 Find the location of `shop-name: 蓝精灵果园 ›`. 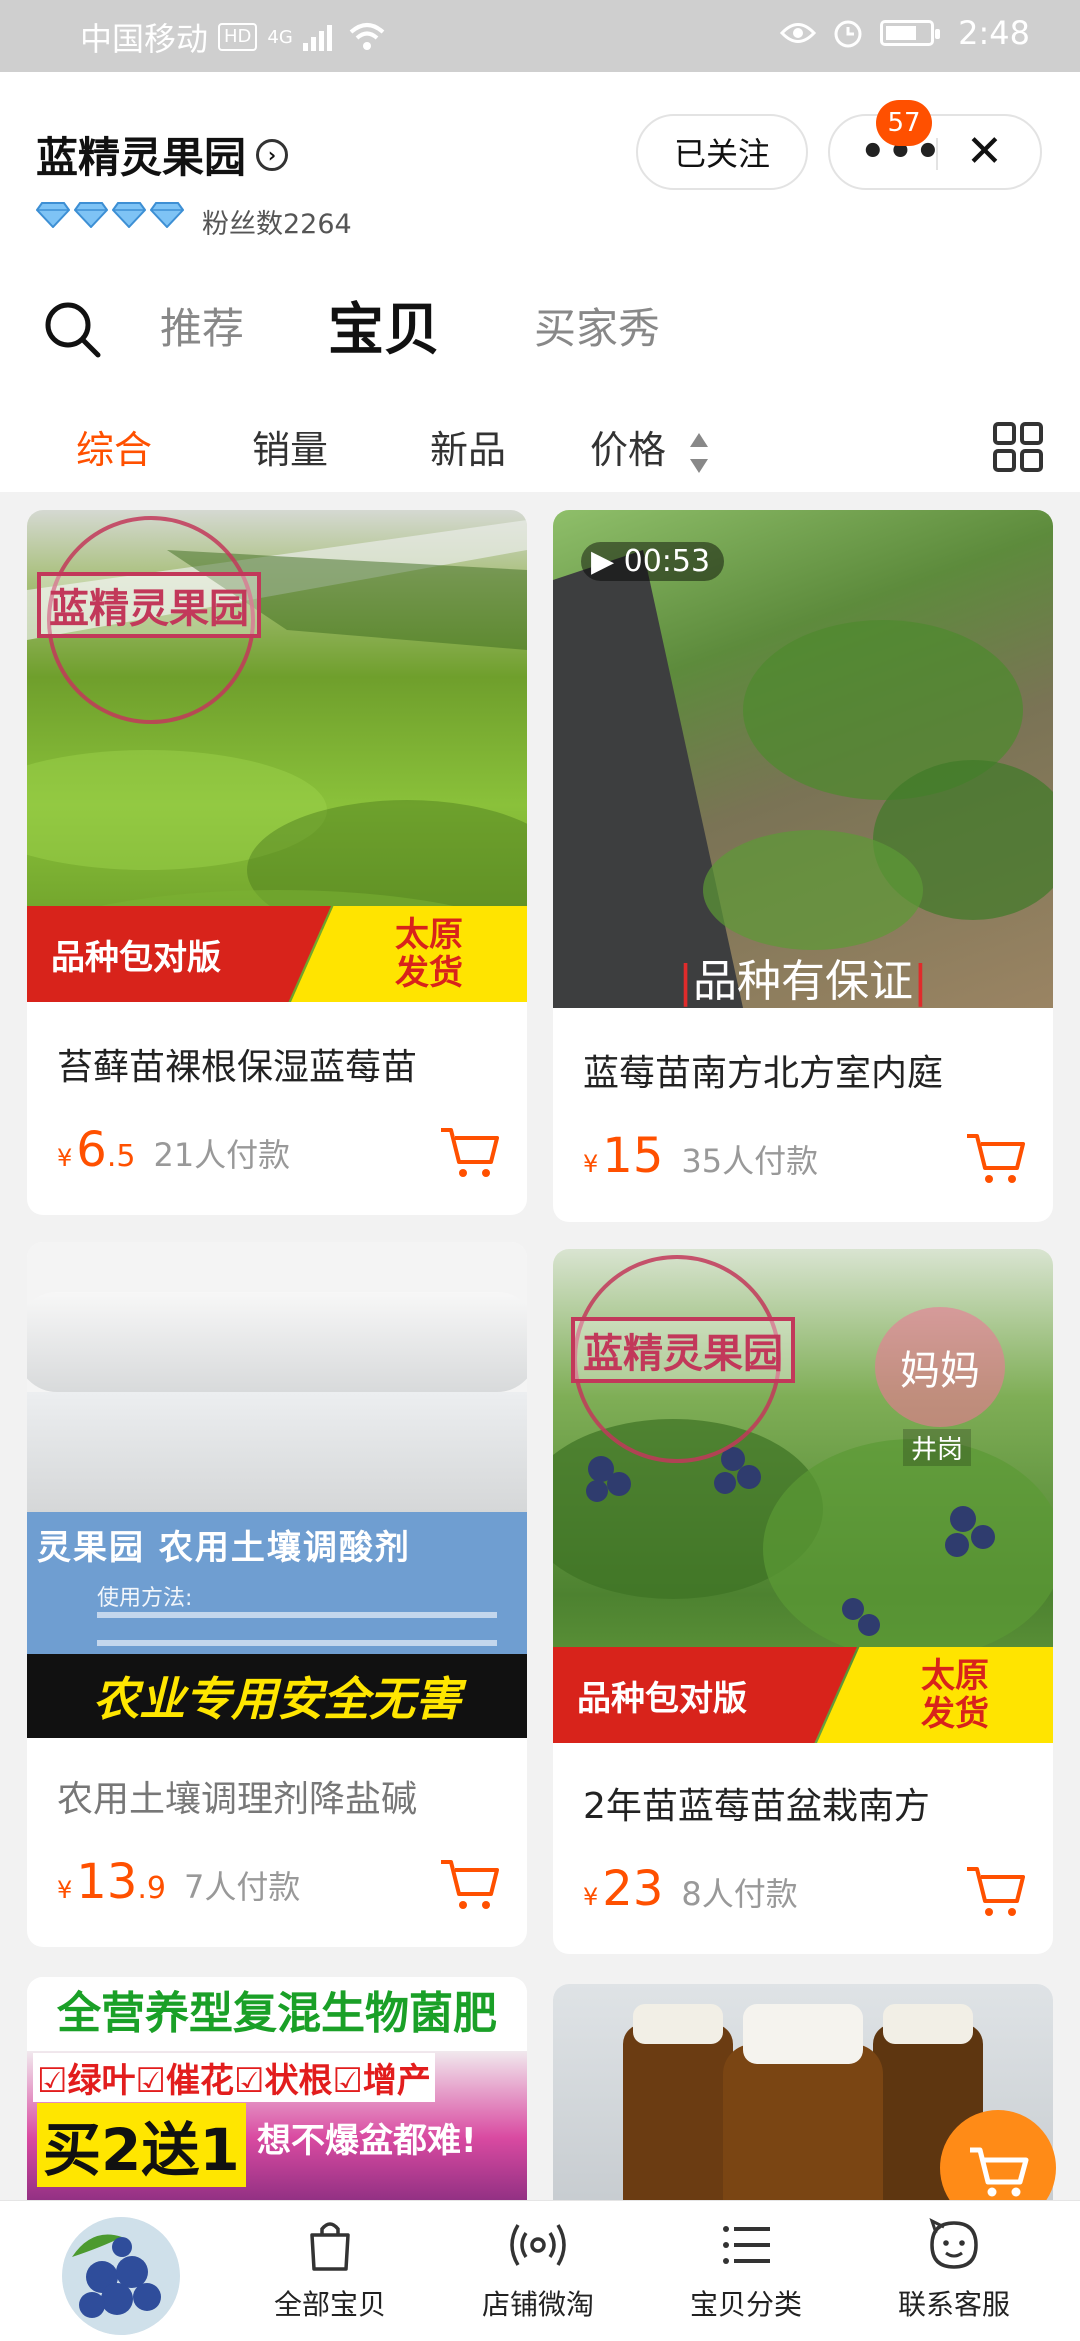

shop-name: 蓝精灵果园 › is located at coordinates (162, 154).